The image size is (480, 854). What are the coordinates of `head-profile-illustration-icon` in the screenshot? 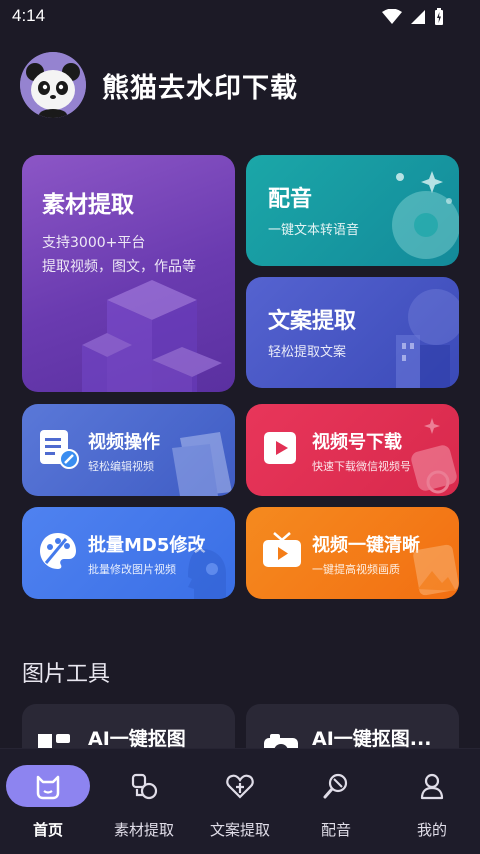 It's located at (207, 574).